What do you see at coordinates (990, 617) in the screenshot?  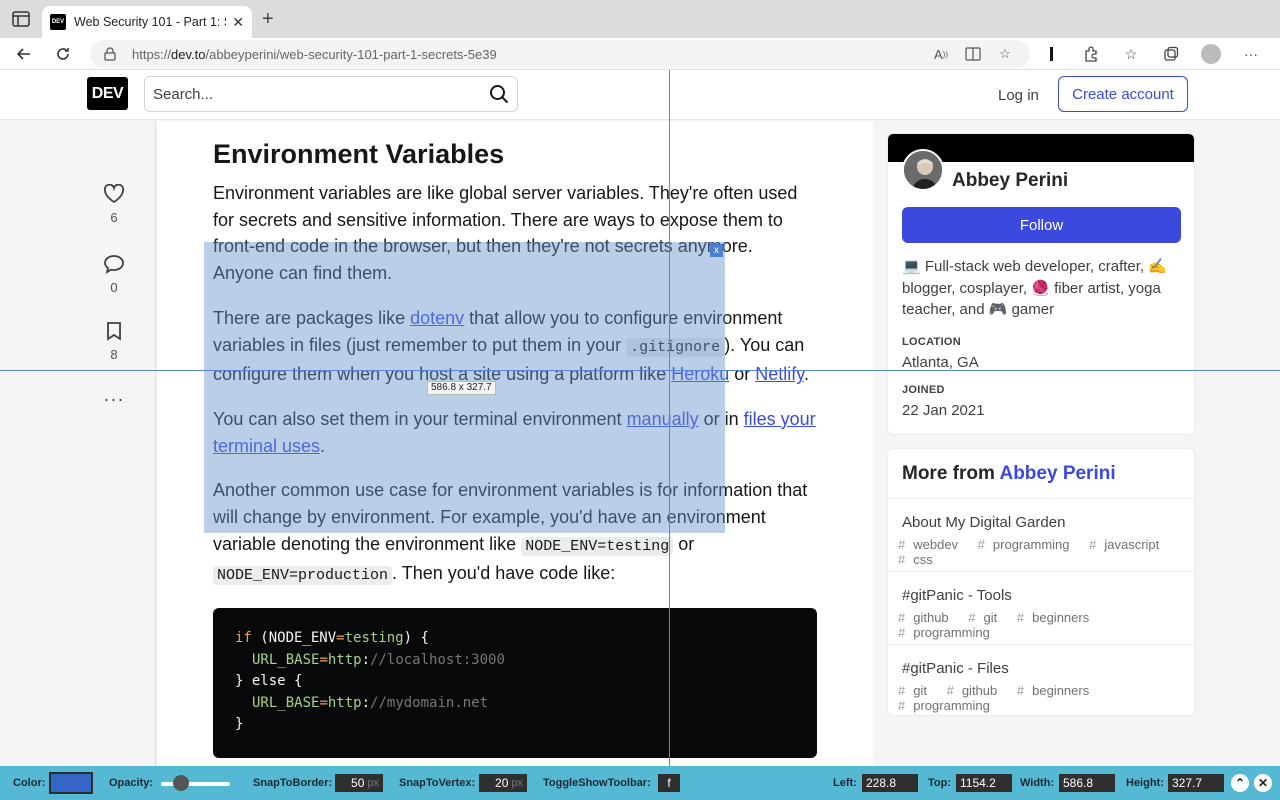 I see `tag-label: git` at bounding box center [990, 617].